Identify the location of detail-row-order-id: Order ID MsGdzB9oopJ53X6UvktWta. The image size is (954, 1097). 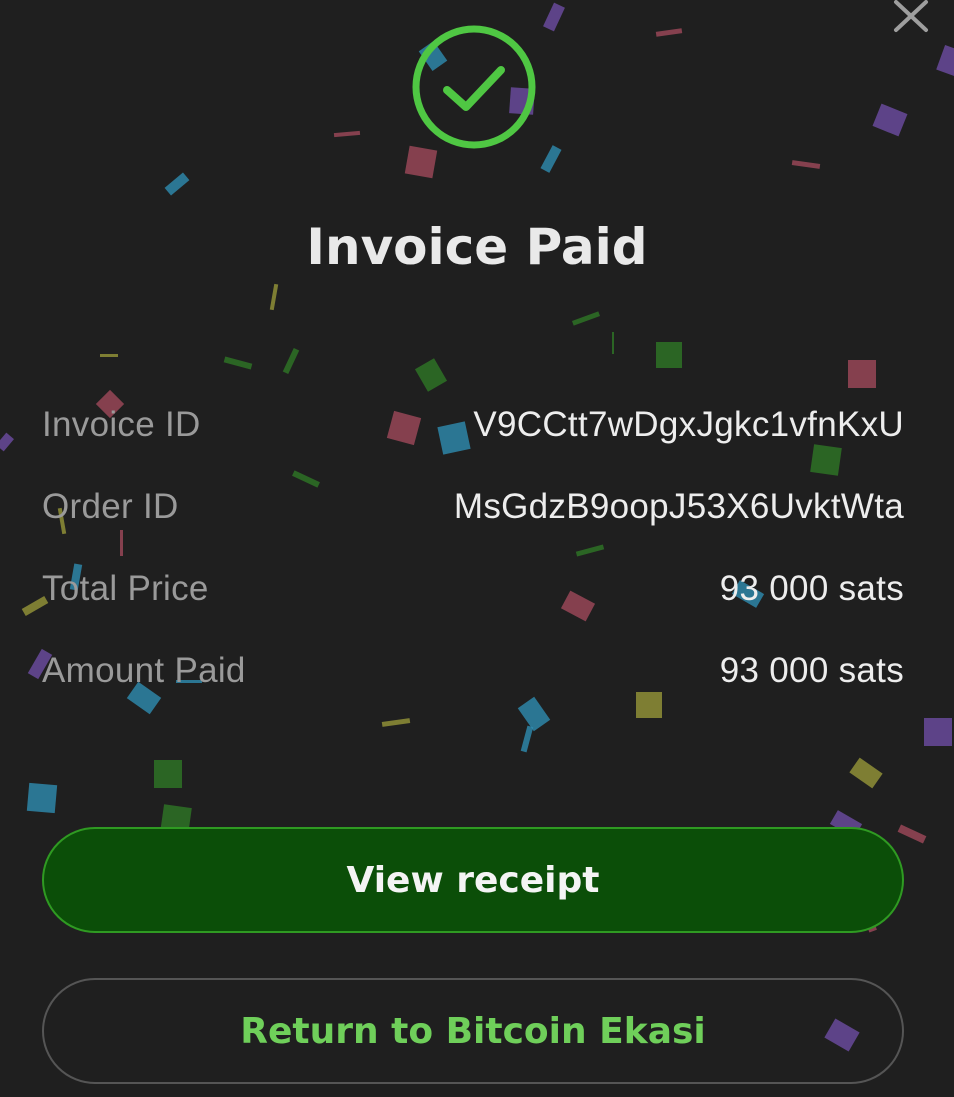
(473, 507).